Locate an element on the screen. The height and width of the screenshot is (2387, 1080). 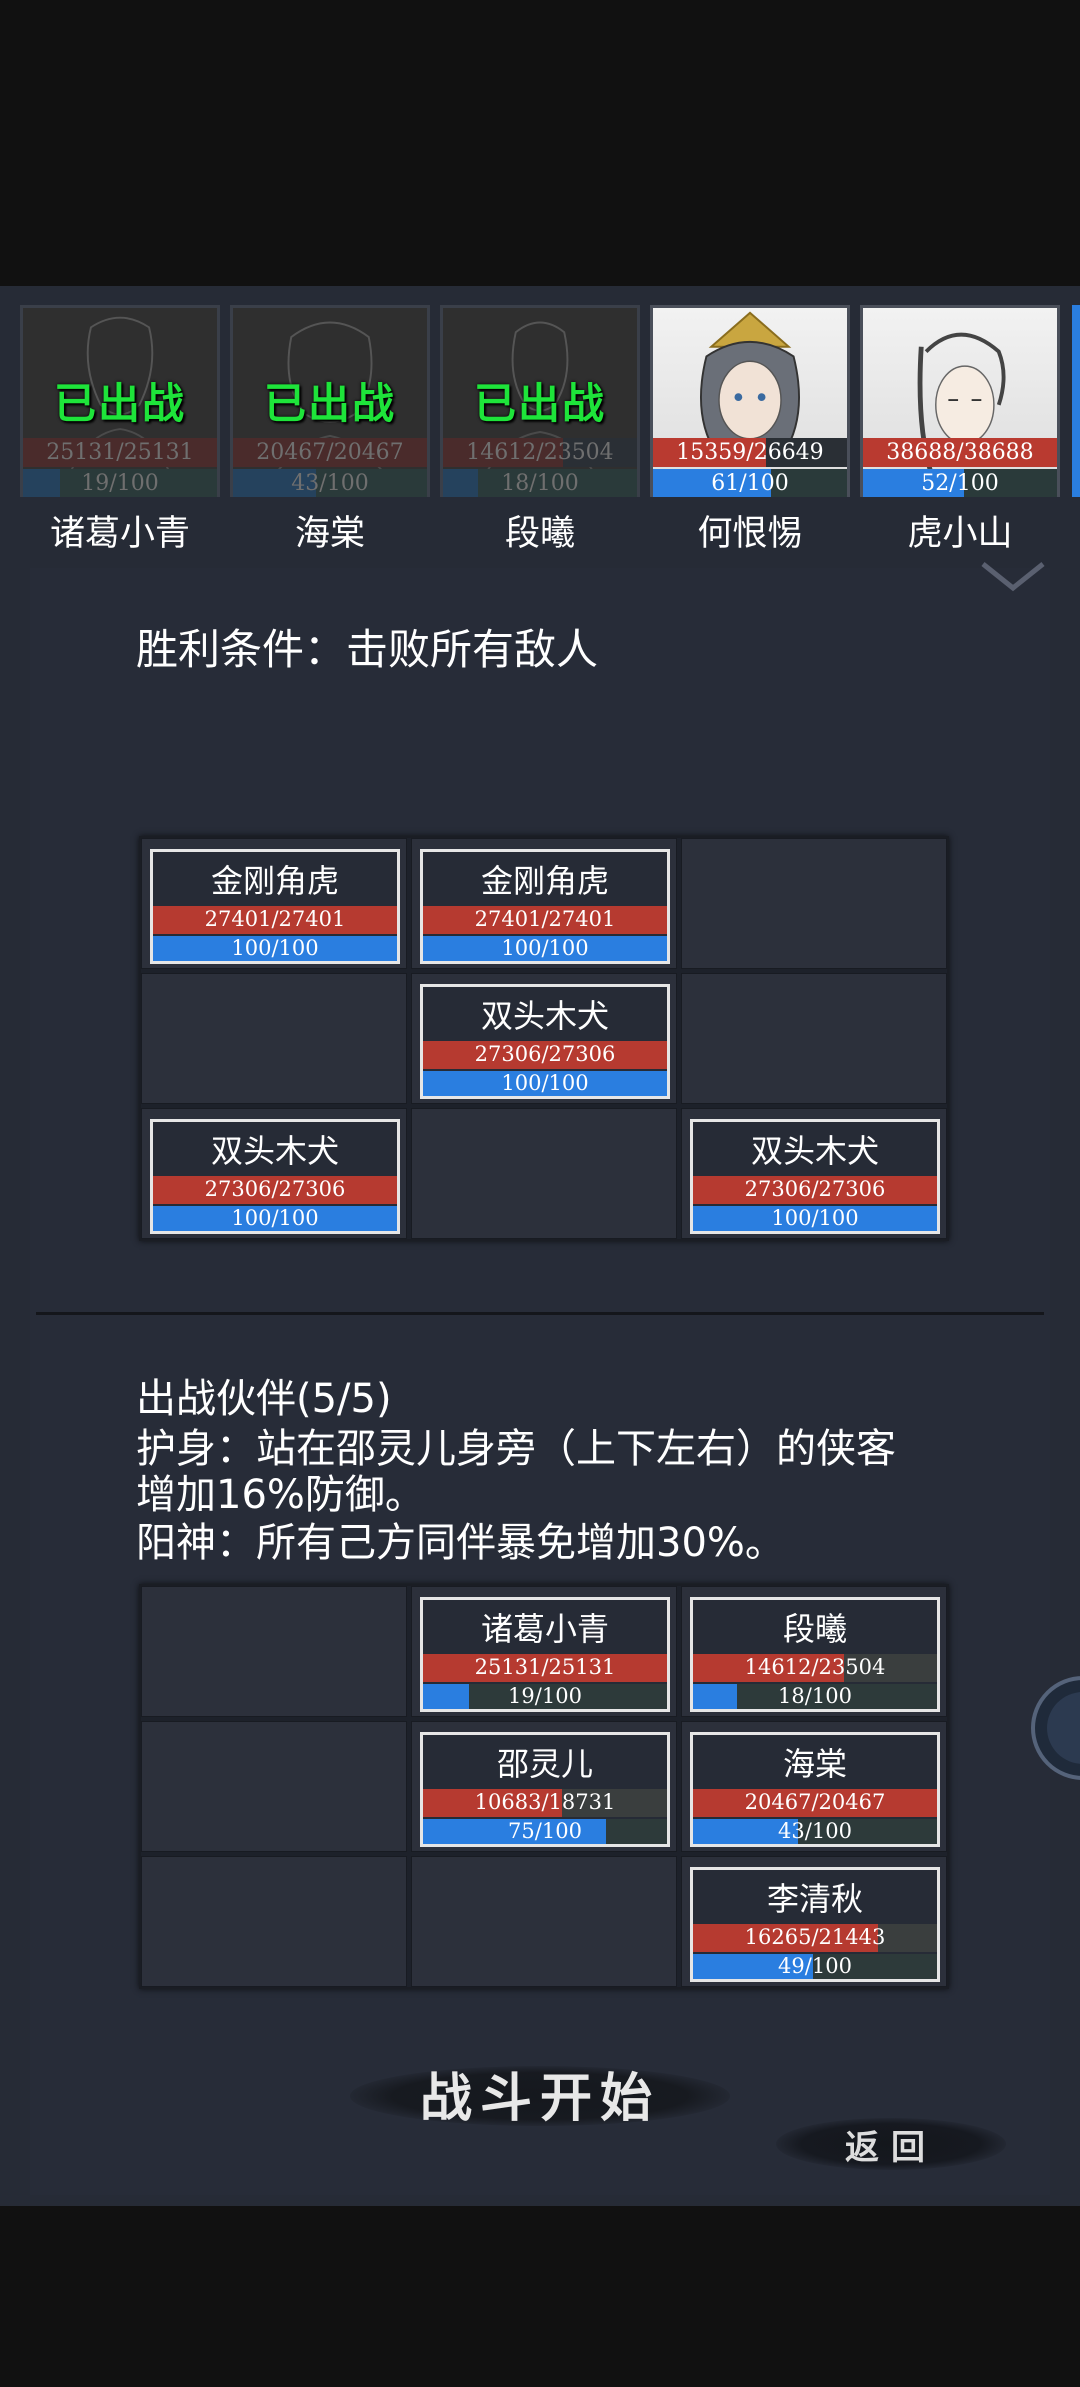
ally-unit: 李清秋 16265/21443 49/100 is located at coordinates (815, 1924).